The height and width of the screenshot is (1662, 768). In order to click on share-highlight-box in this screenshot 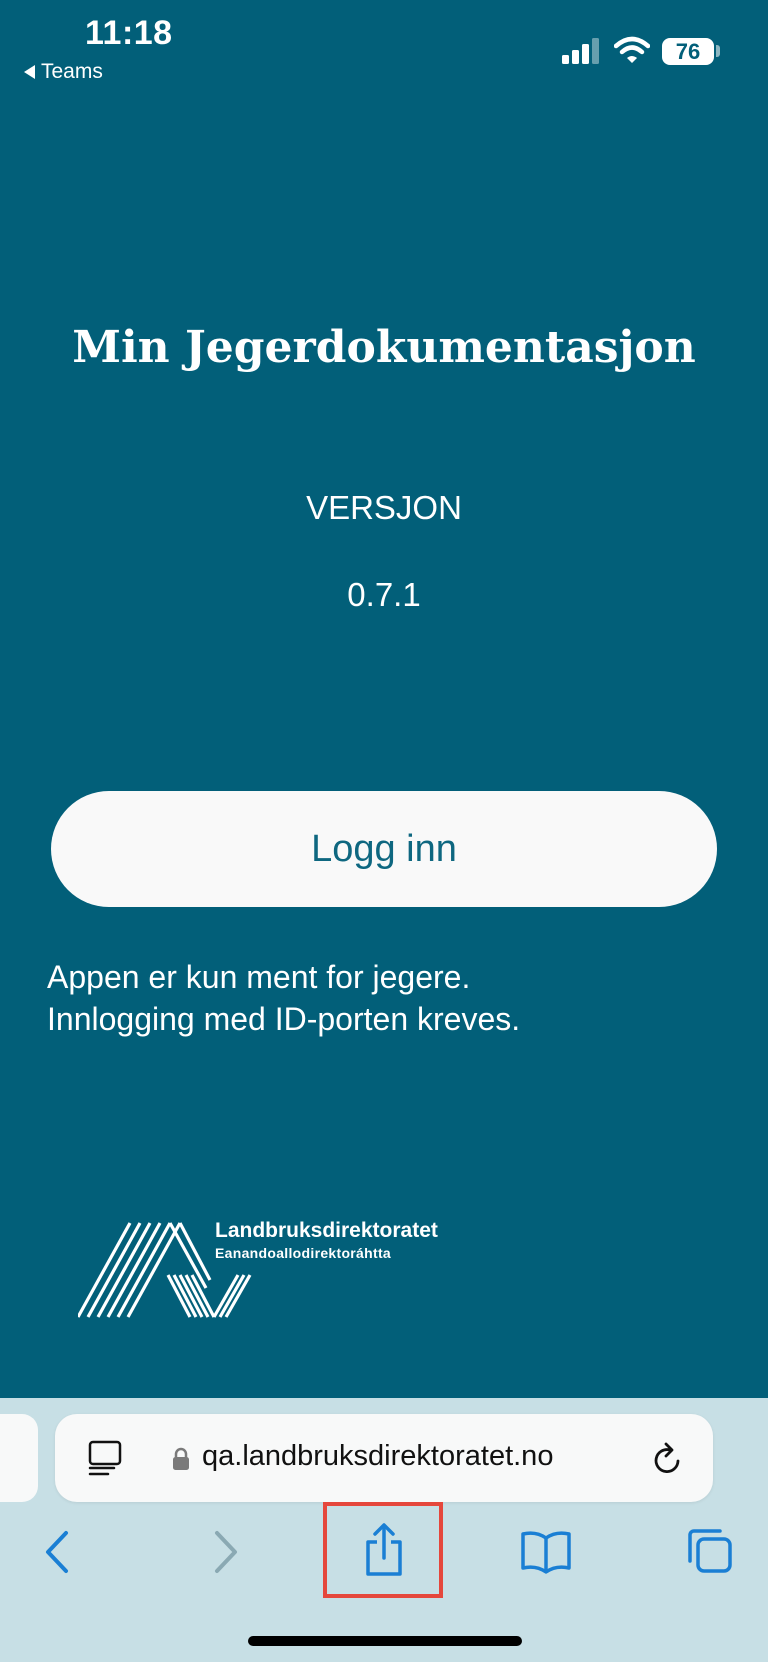, I will do `click(383, 1550)`.